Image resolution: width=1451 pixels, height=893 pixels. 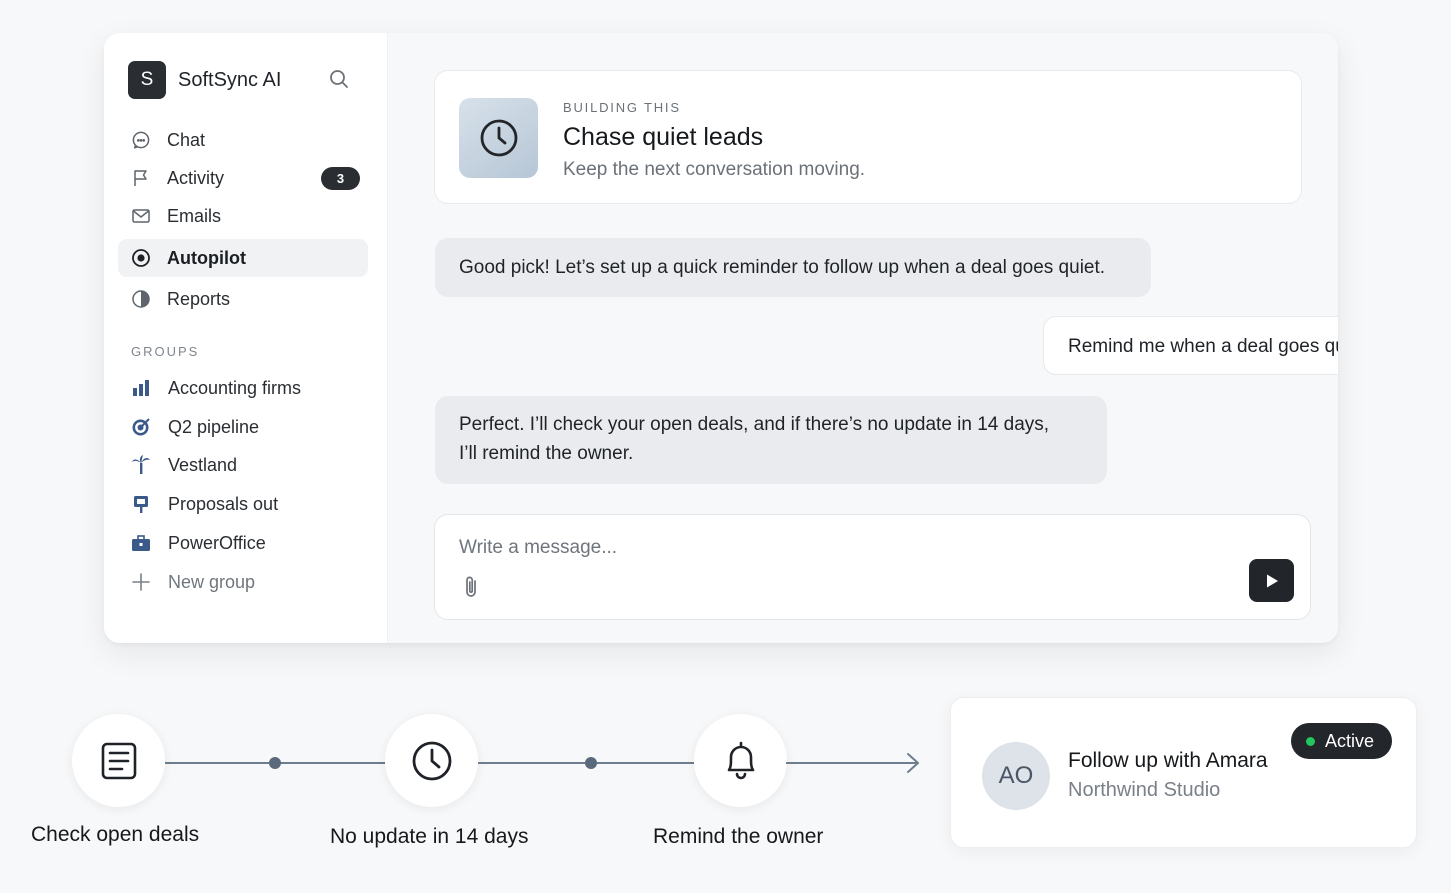 I want to click on app-name: SoftSync AI, so click(x=230, y=80).